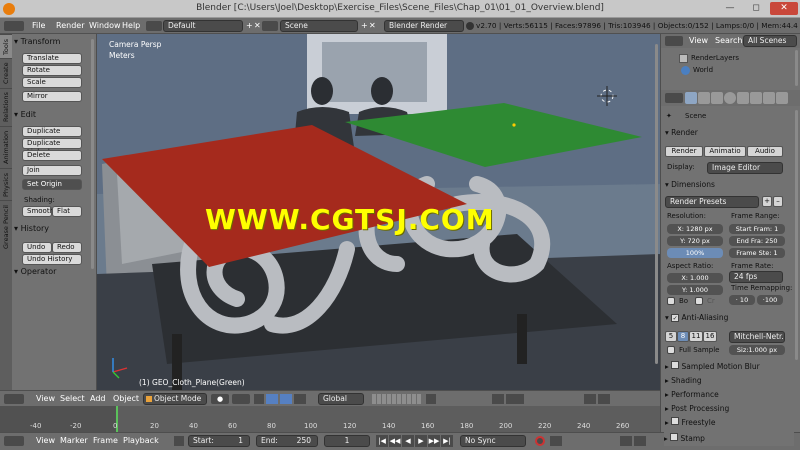 The width and height of the screenshot is (800, 450). Describe the element at coordinates (126, 398) in the screenshot. I see `menu-object: Object` at that location.